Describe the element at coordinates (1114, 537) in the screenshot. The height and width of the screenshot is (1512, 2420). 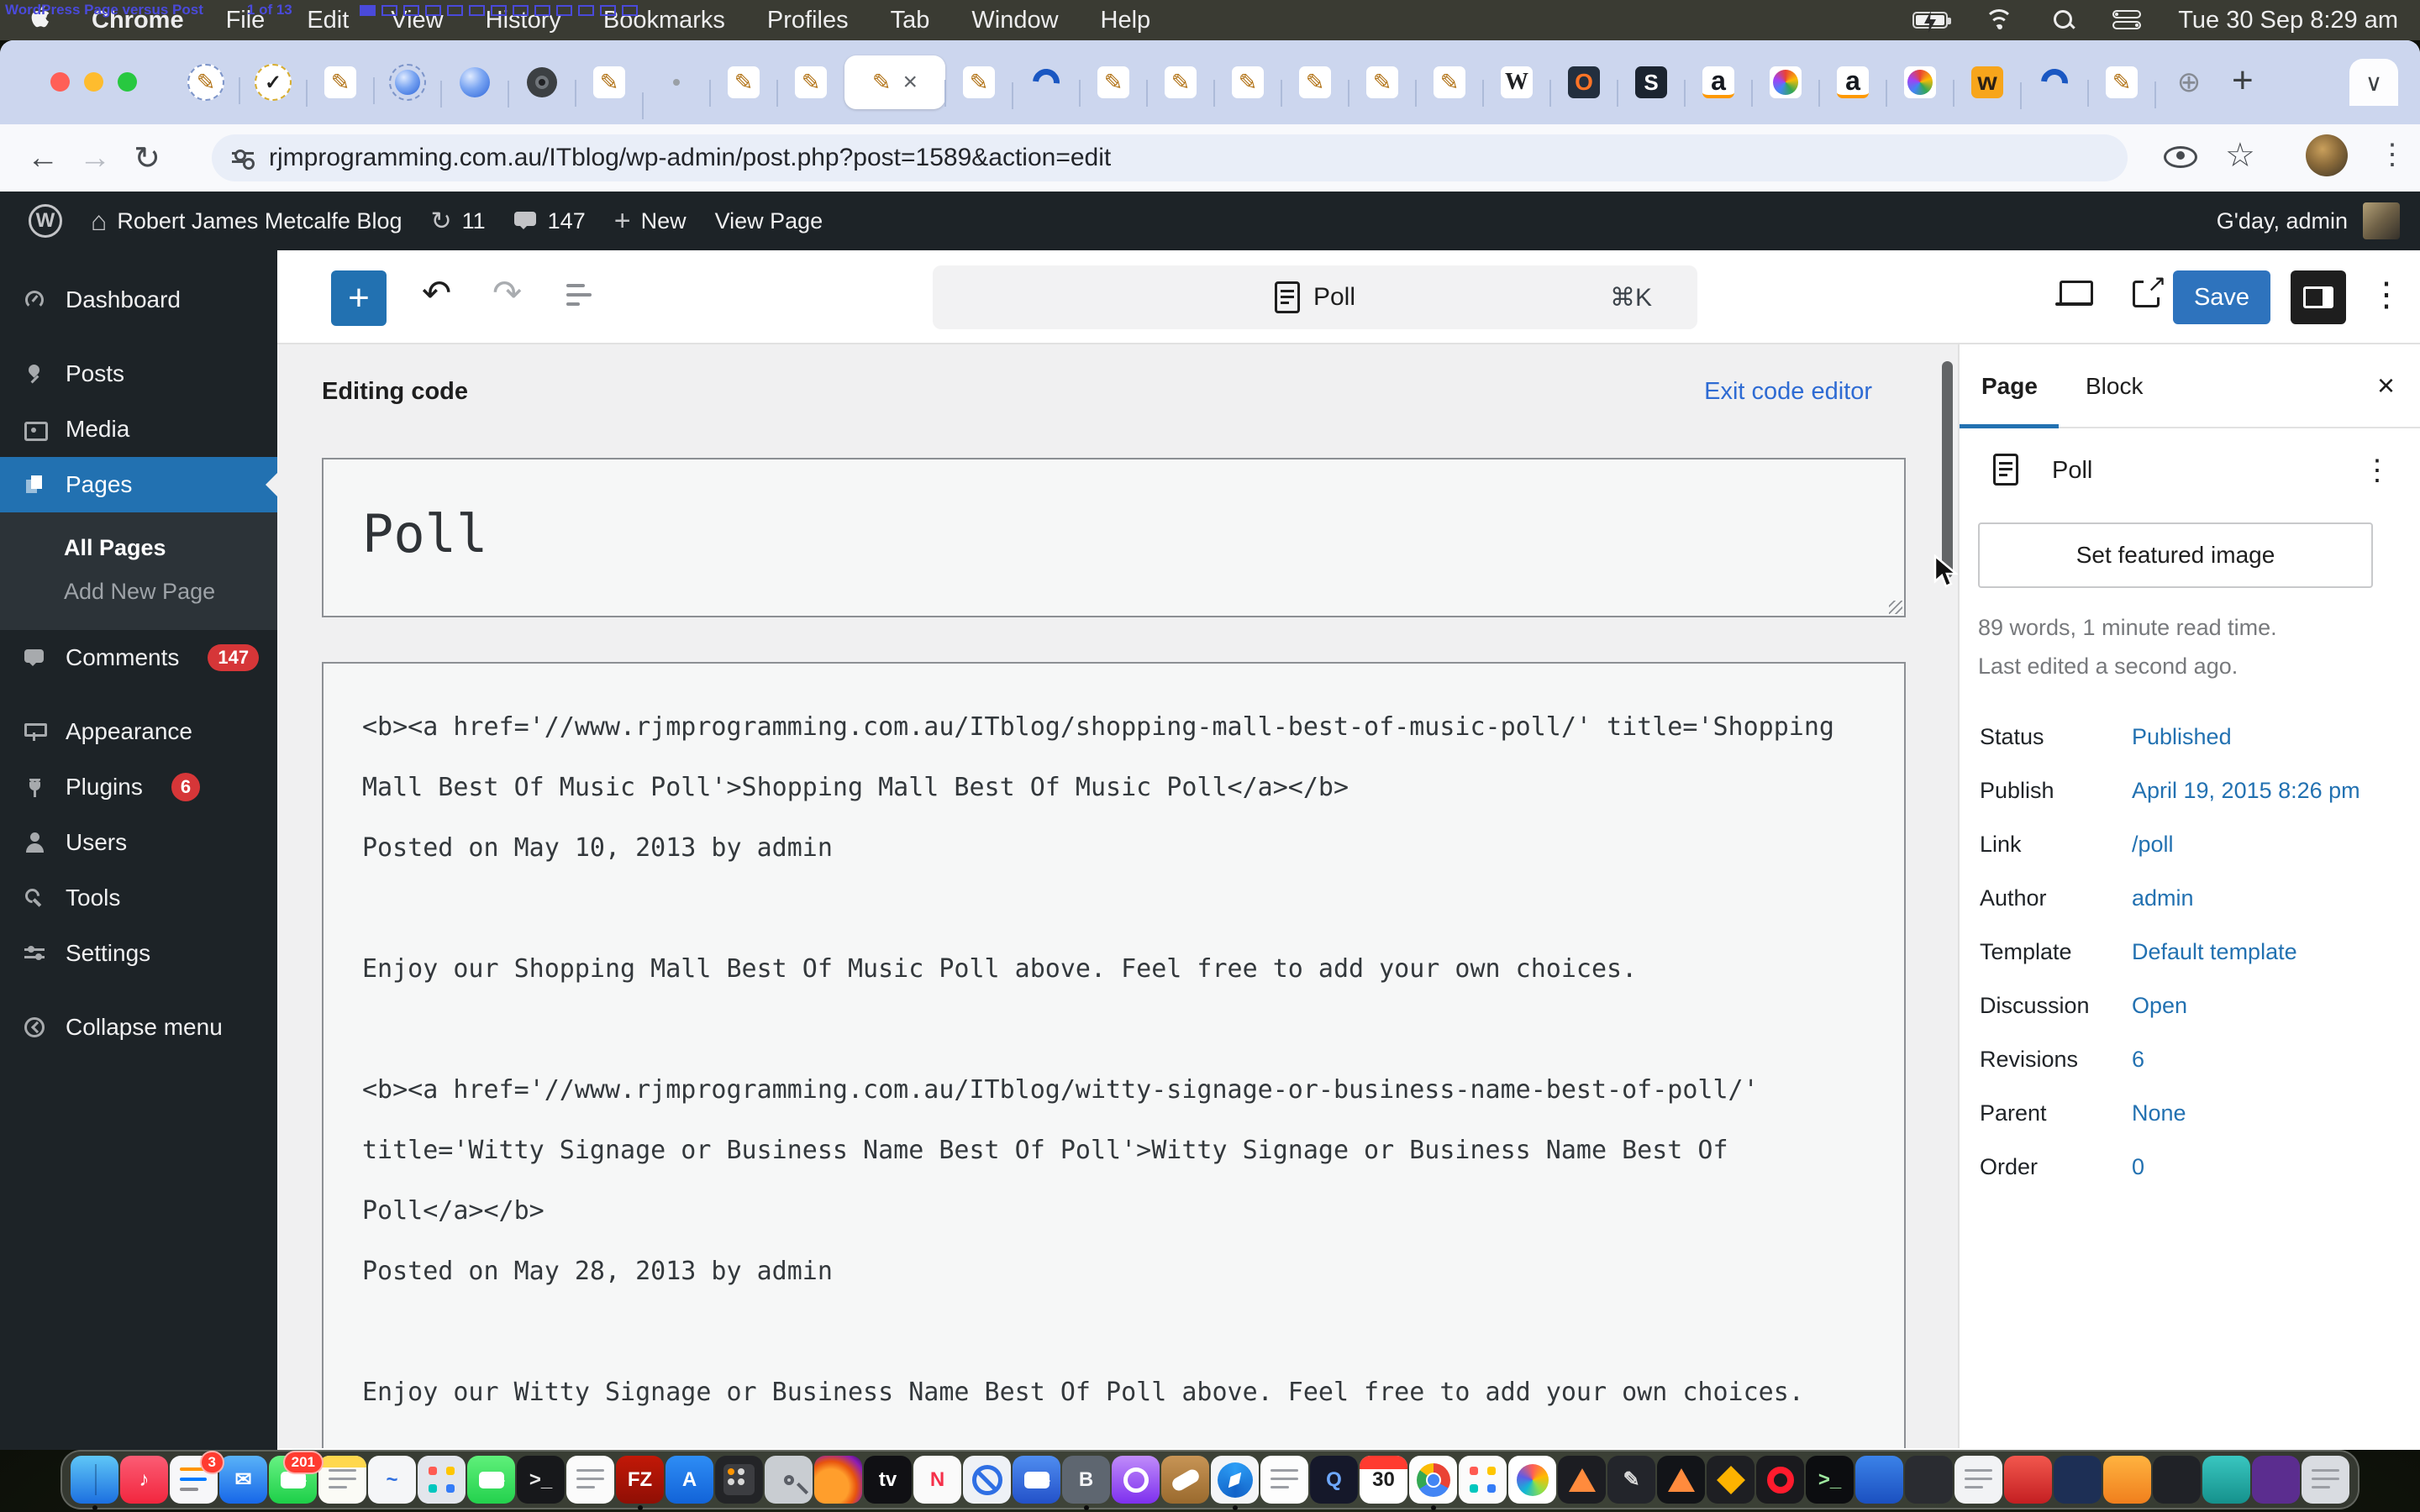
I see `post-title-textarea: Poll` at that location.